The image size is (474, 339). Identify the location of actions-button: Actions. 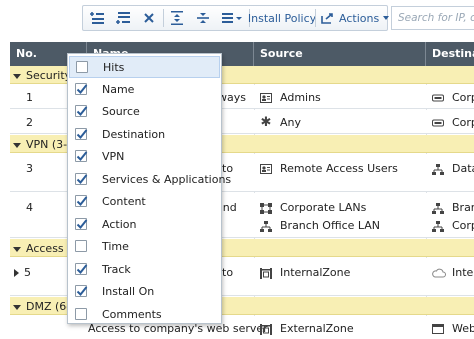
(353, 18).